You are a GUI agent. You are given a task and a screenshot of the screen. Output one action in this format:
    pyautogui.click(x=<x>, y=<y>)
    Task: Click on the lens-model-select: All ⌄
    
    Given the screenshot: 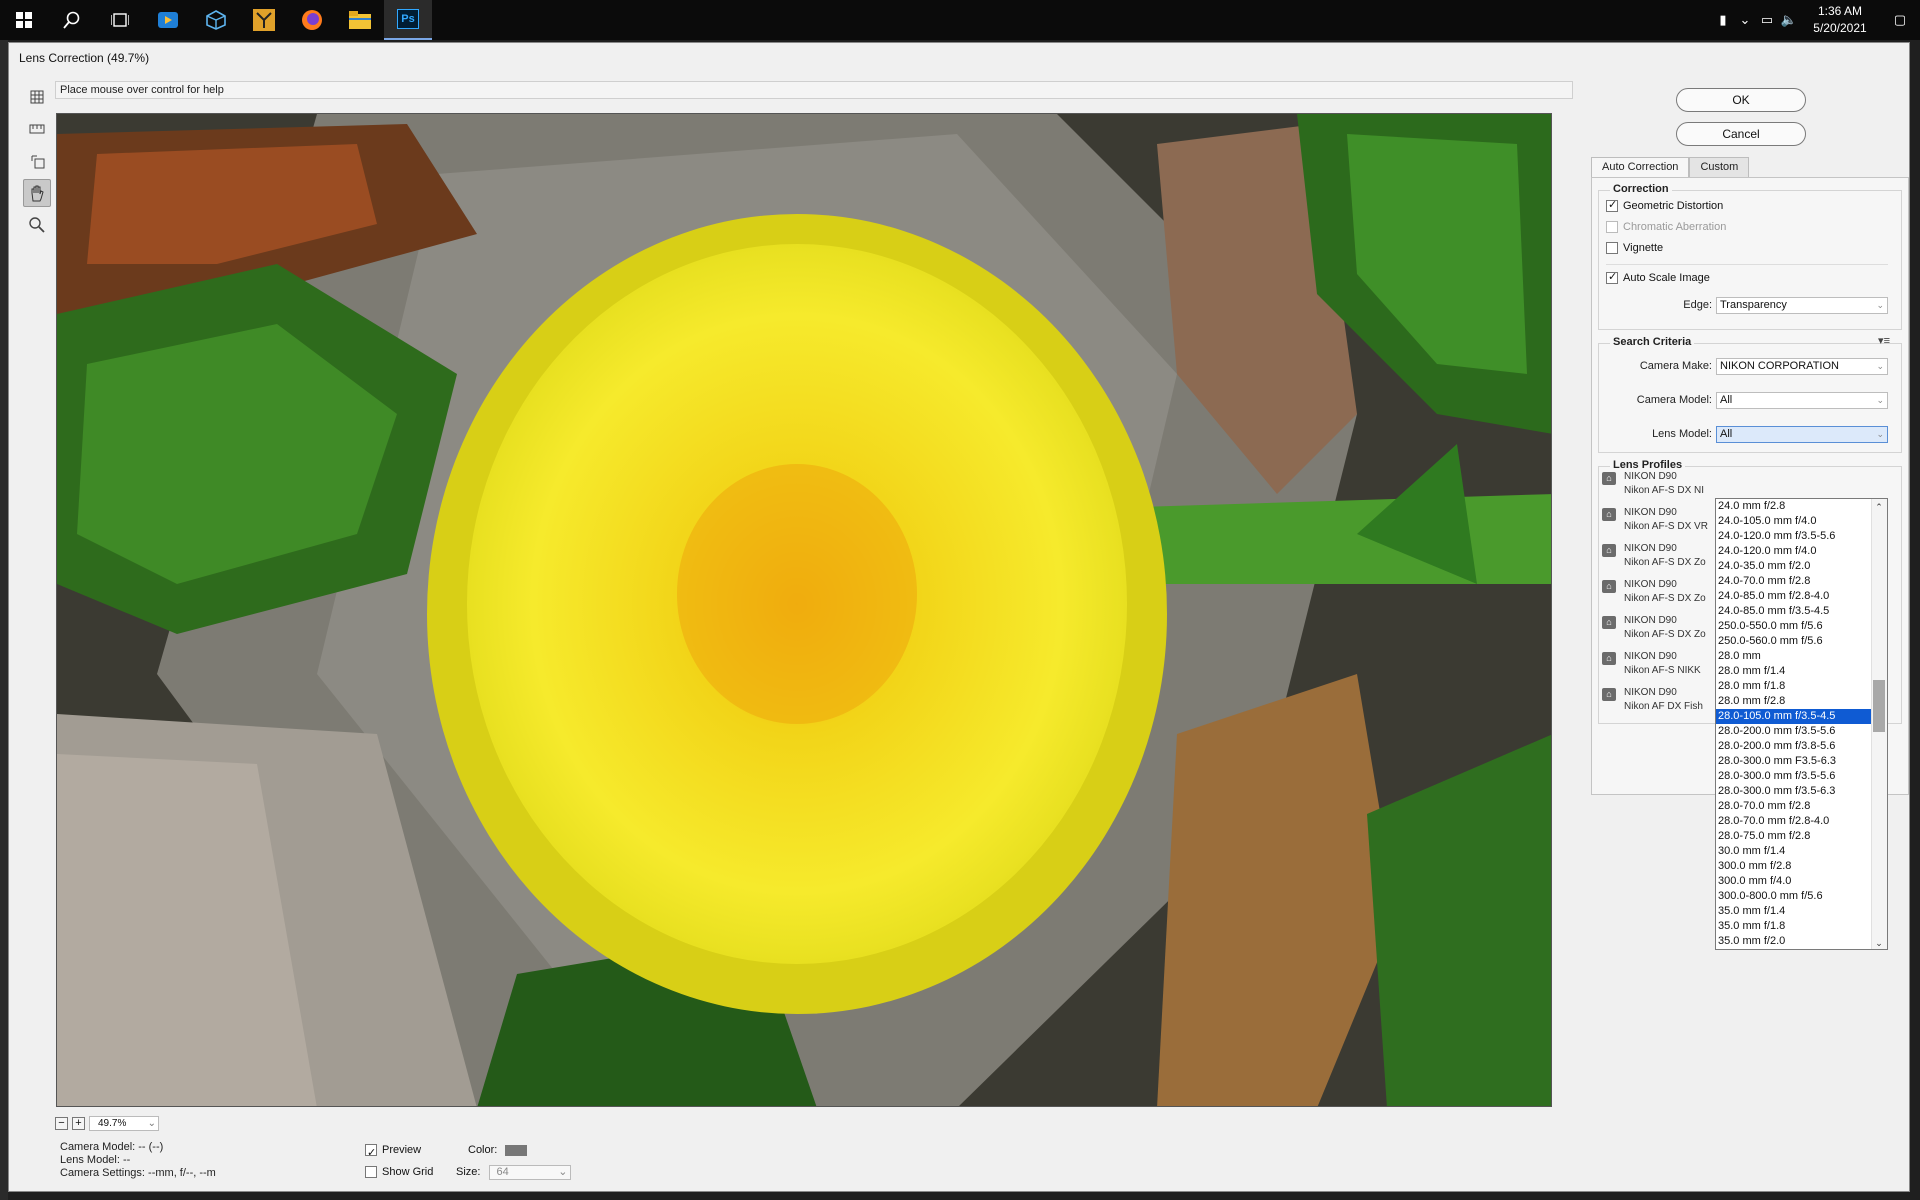 What is the action you would take?
    pyautogui.click(x=1802, y=434)
    